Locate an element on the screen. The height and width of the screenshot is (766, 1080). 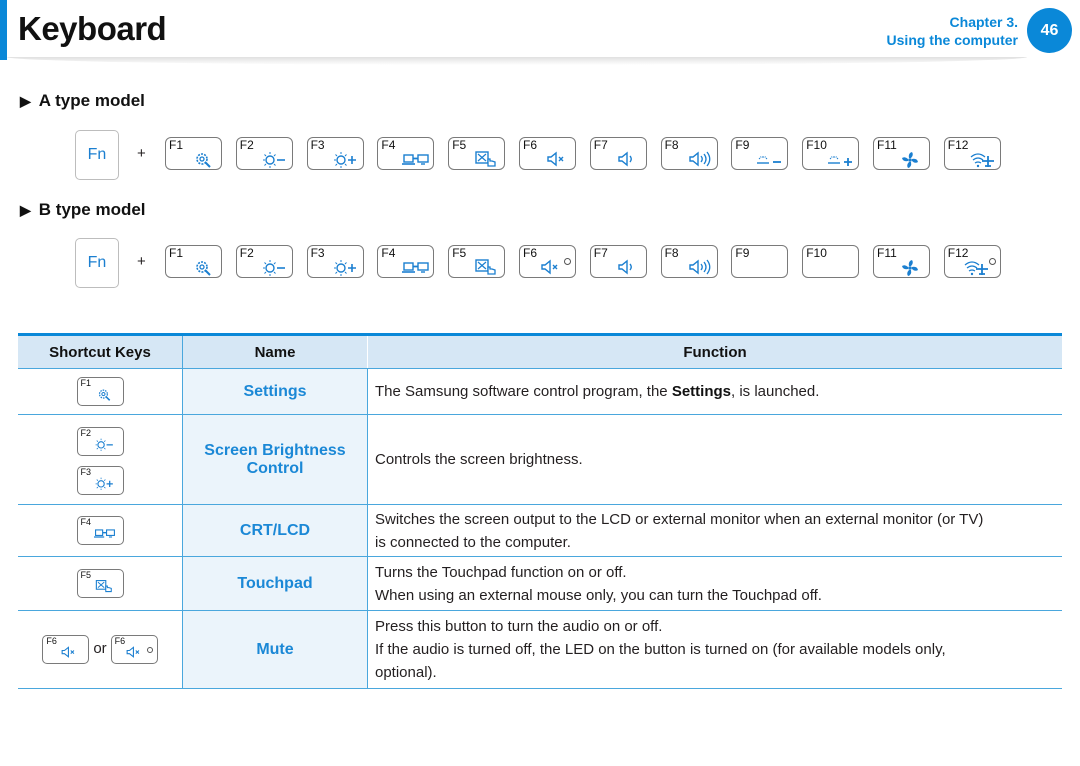
shortcut-keys-cell: F1 is located at coordinates (100, 391).